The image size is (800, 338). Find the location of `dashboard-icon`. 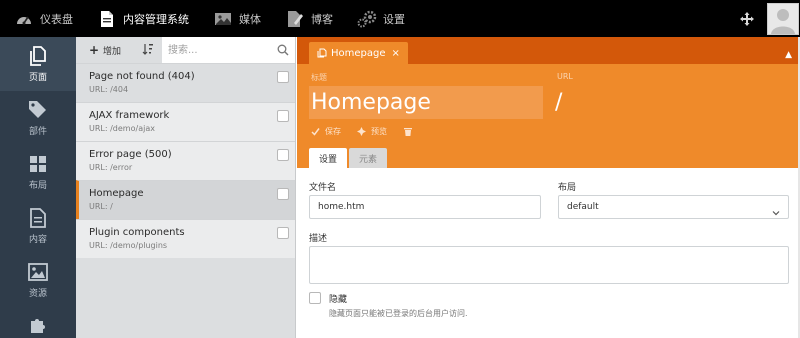

dashboard-icon is located at coordinates (24, 19).